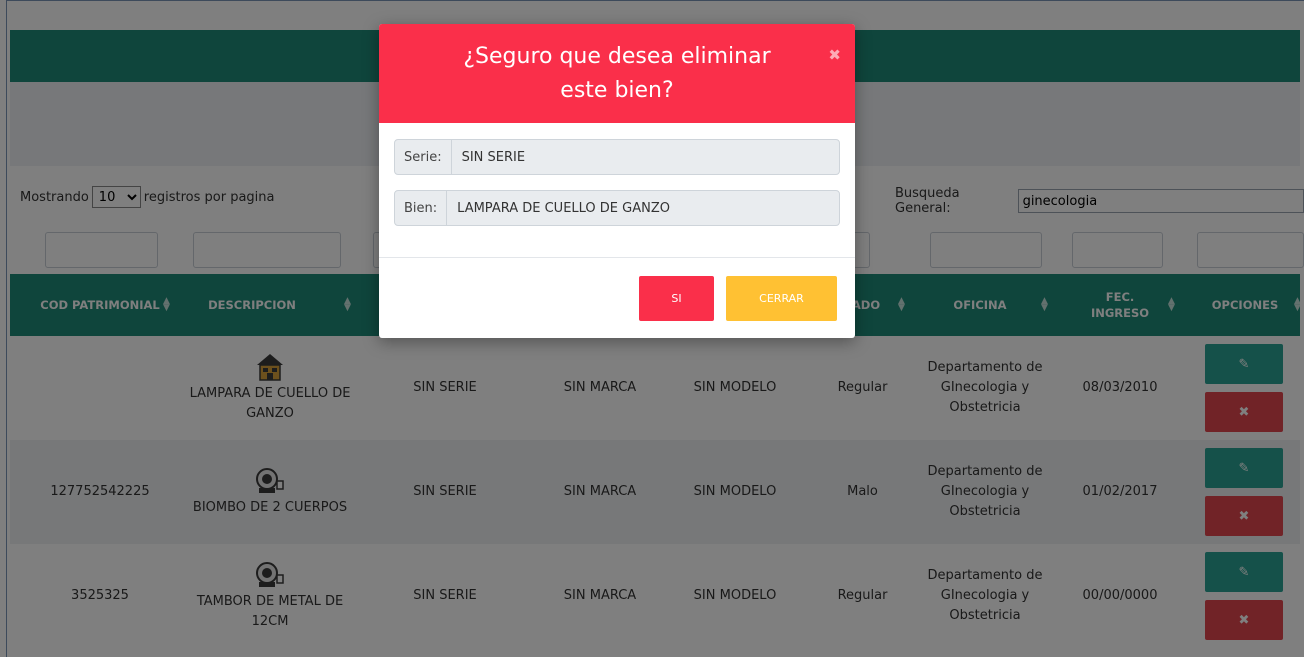  What do you see at coordinates (781, 298) in the screenshot?
I see `close-button: CERRAR` at bounding box center [781, 298].